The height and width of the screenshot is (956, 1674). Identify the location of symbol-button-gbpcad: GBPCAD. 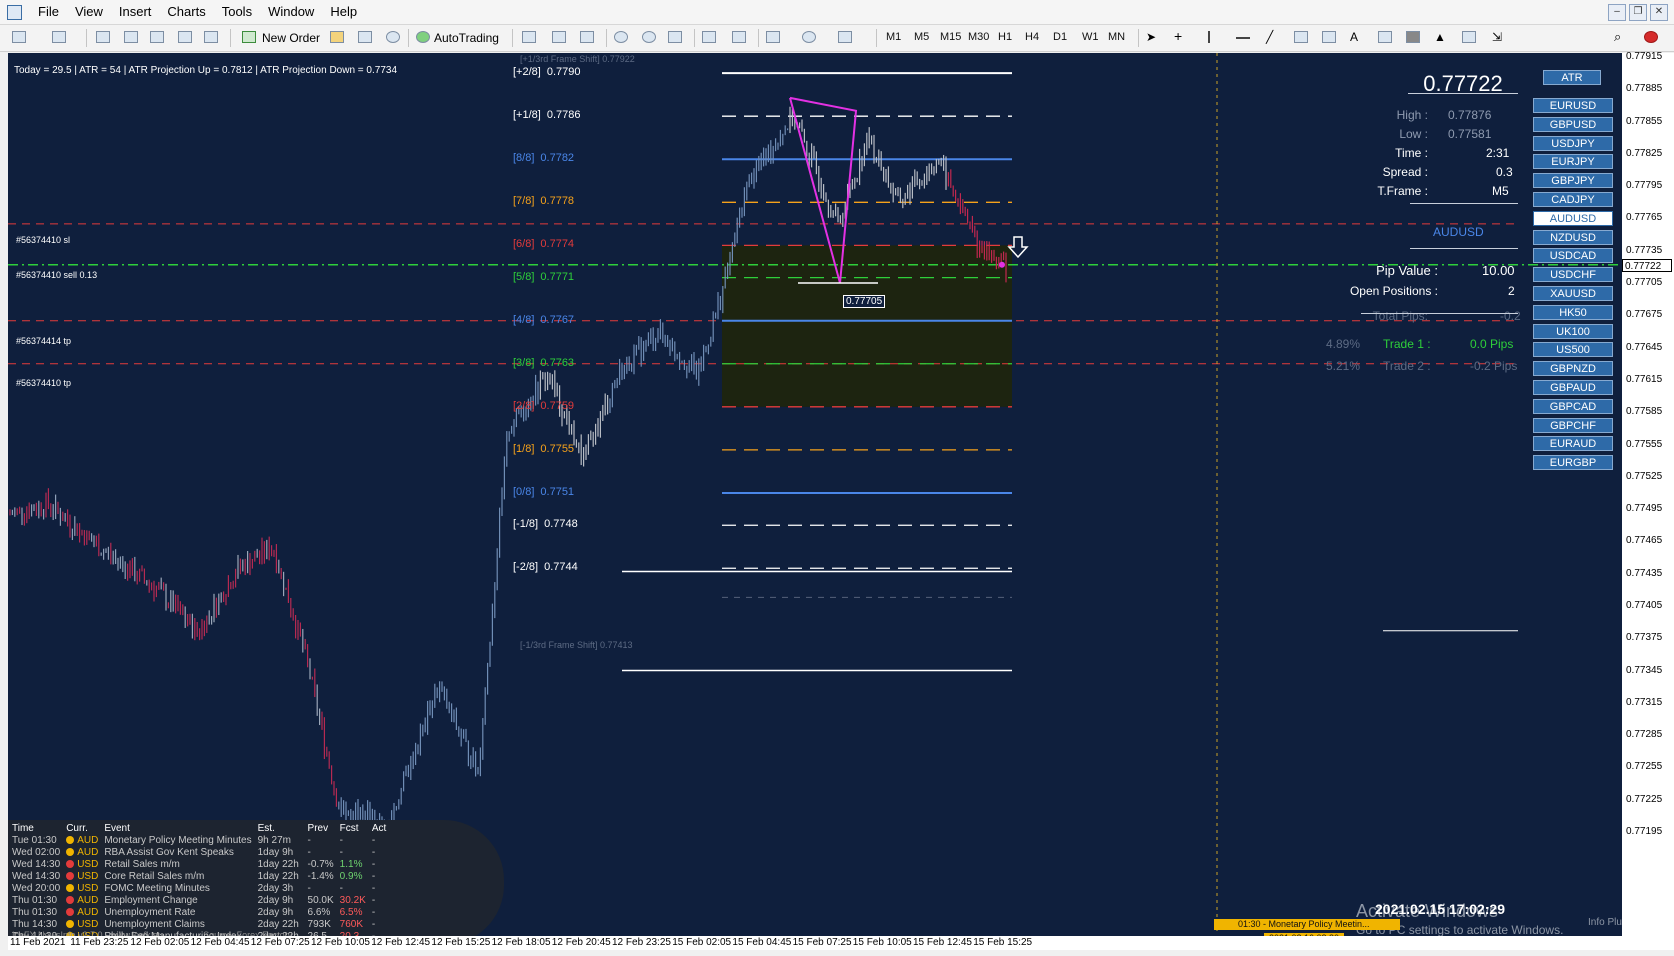
(1573, 406).